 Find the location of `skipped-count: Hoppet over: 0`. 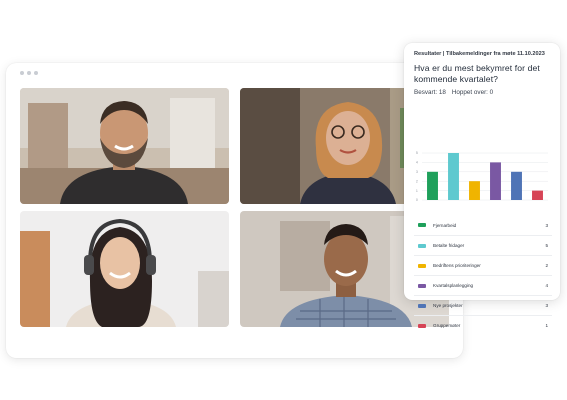

skipped-count: Hoppet over: 0 is located at coordinates (472, 92).